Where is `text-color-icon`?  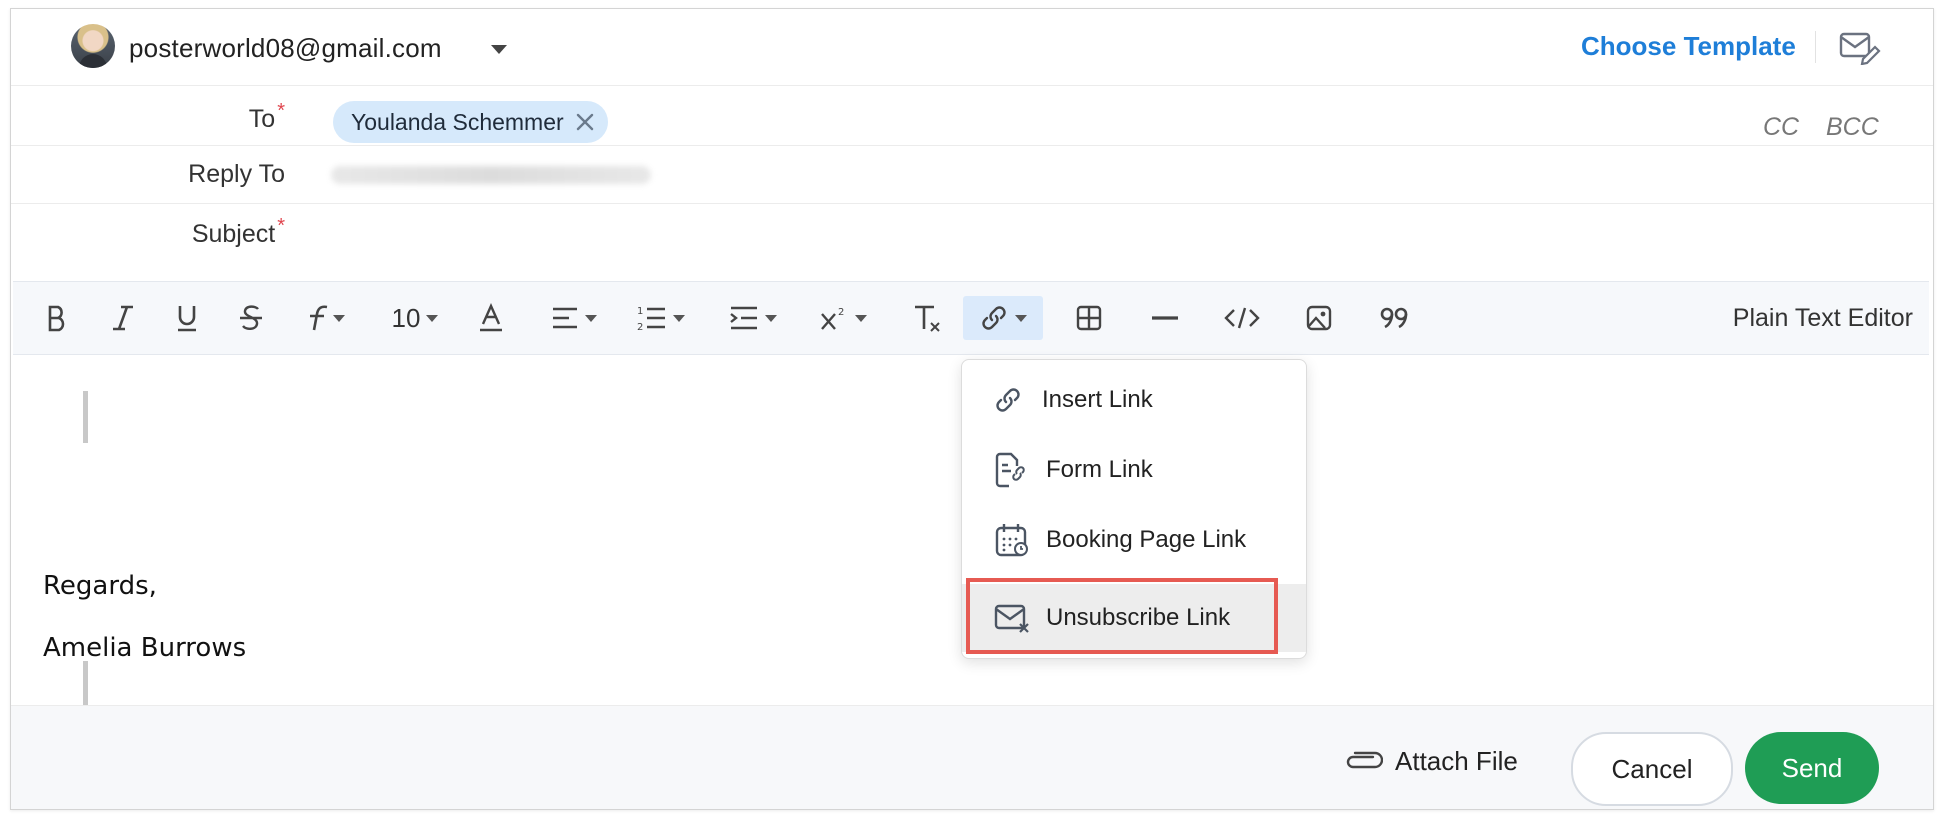 text-color-icon is located at coordinates (491, 318).